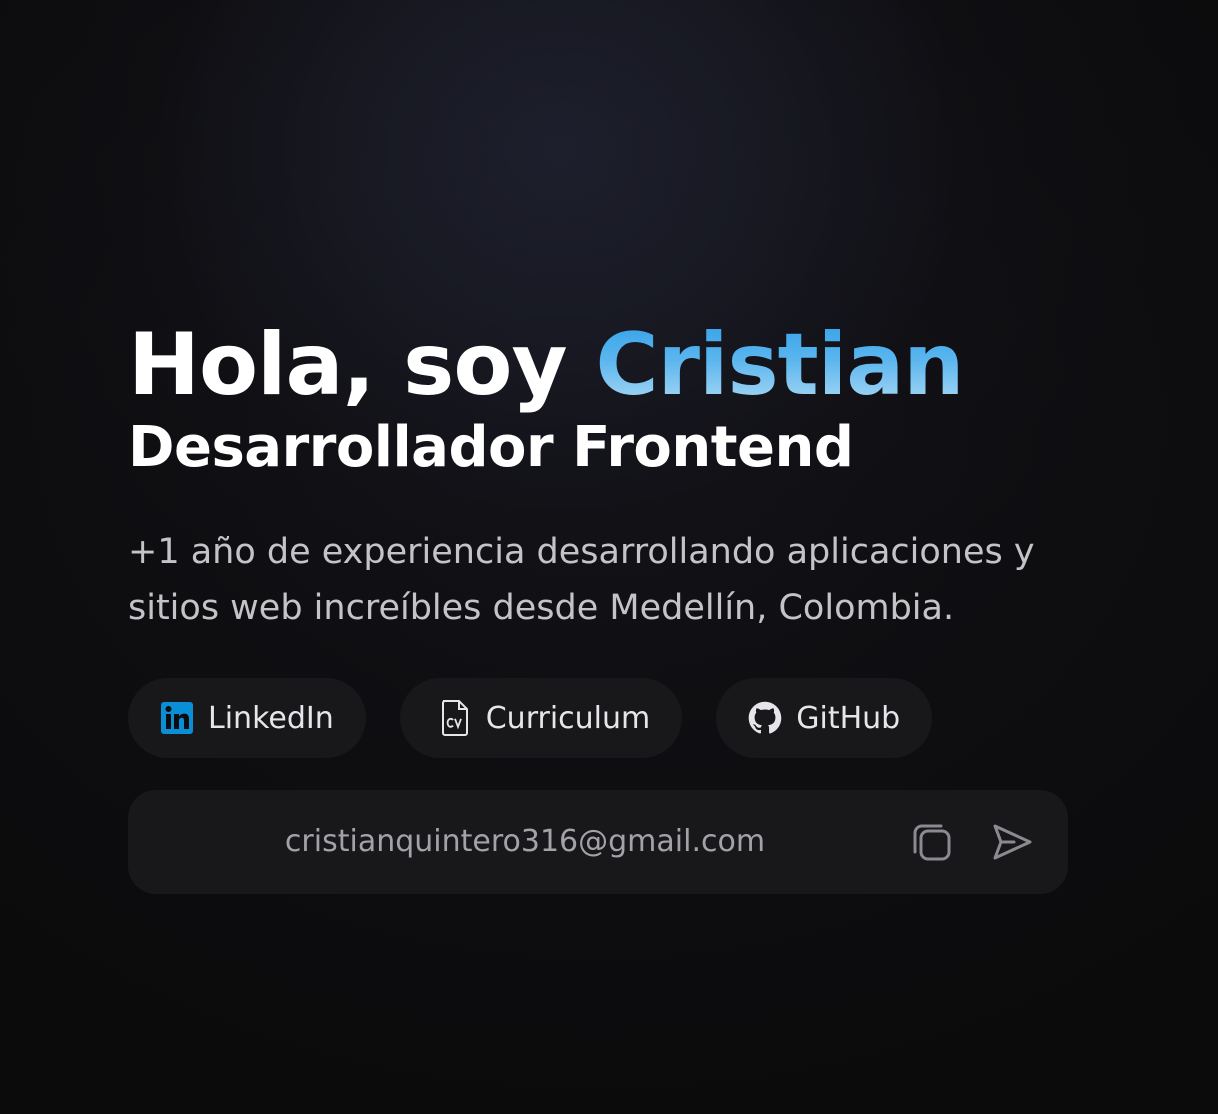 The width and height of the screenshot is (1218, 1114). Describe the element at coordinates (848, 718) in the screenshot. I see `github-label: GitHub` at that location.